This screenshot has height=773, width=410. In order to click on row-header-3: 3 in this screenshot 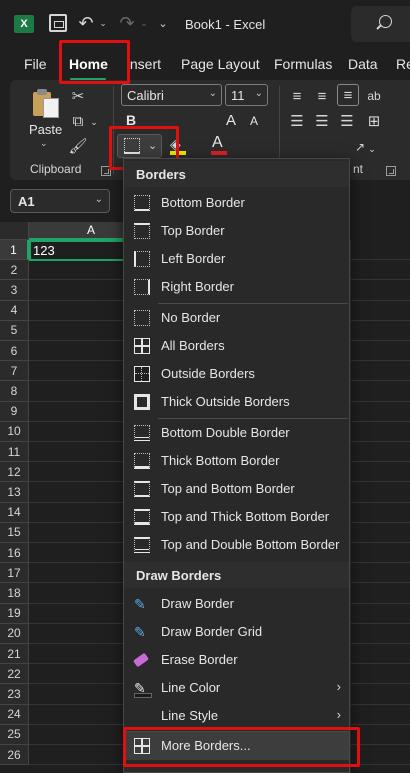, I will do `click(14, 290)`.